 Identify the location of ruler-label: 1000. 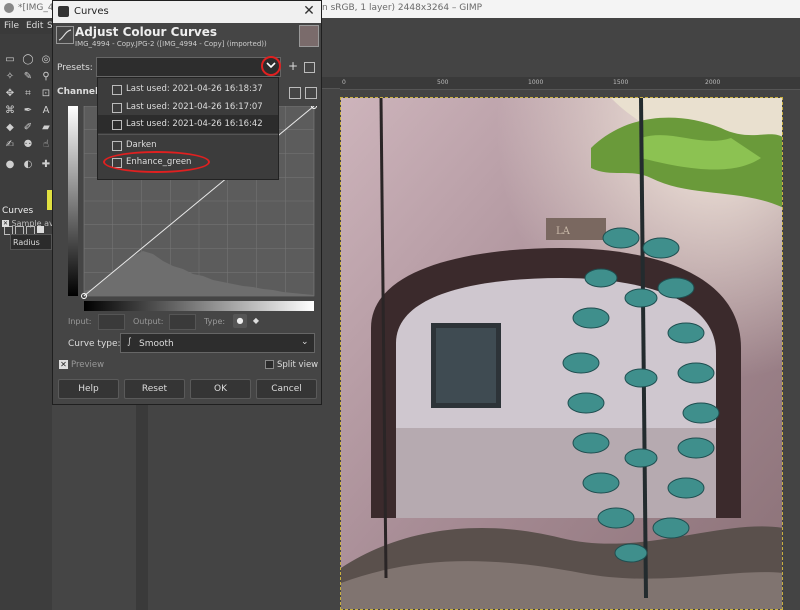
(536, 82).